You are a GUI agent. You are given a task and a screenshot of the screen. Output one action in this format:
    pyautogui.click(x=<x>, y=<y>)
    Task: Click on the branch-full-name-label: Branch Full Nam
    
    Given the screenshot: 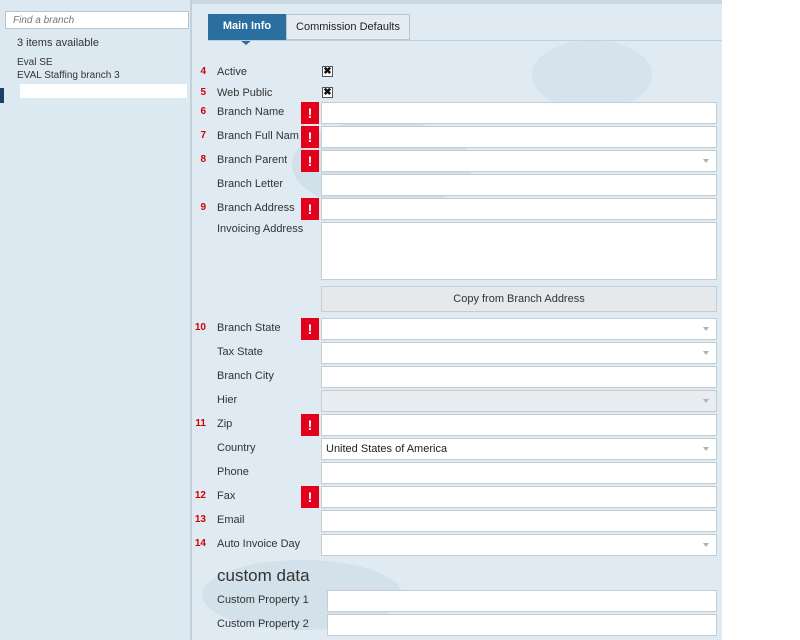 What is the action you would take?
    pyautogui.click(x=258, y=136)
    